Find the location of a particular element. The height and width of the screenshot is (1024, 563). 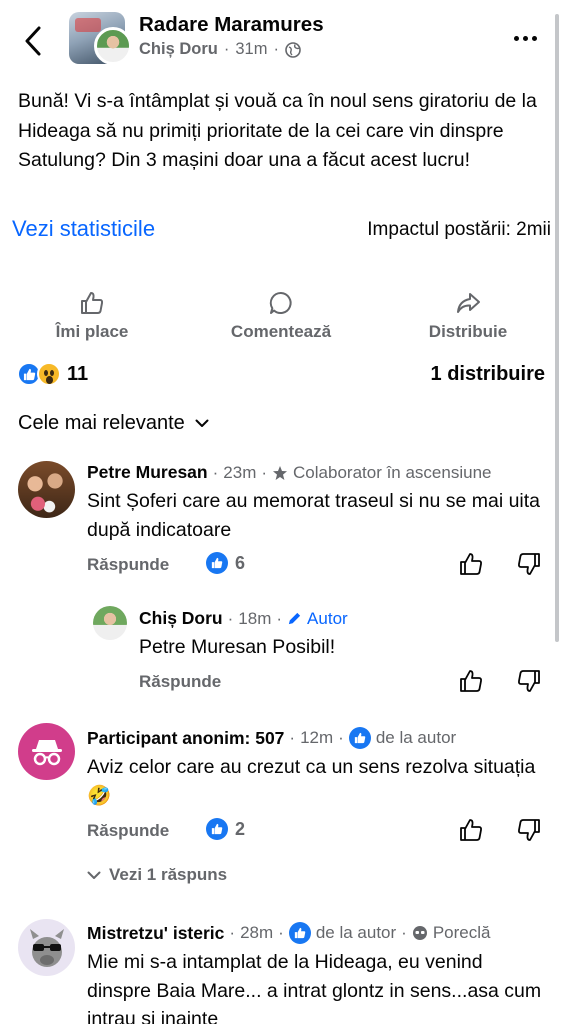

scrollbar is located at coordinates (557, 328).